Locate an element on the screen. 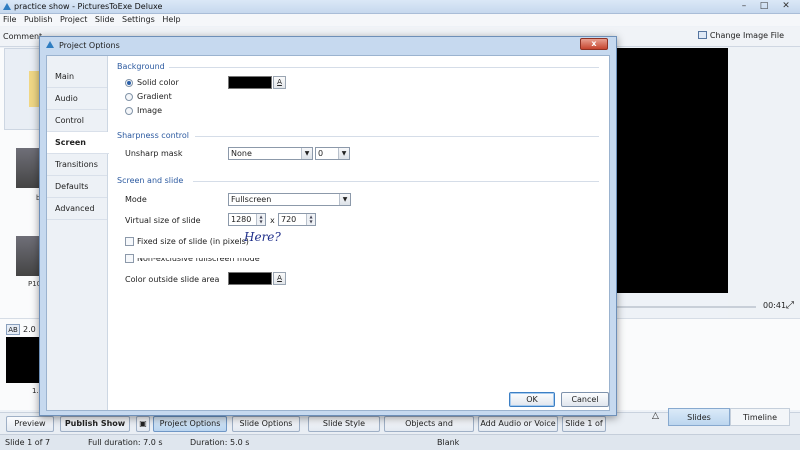  slide-thumbnail is located at coordinates (23, 360).